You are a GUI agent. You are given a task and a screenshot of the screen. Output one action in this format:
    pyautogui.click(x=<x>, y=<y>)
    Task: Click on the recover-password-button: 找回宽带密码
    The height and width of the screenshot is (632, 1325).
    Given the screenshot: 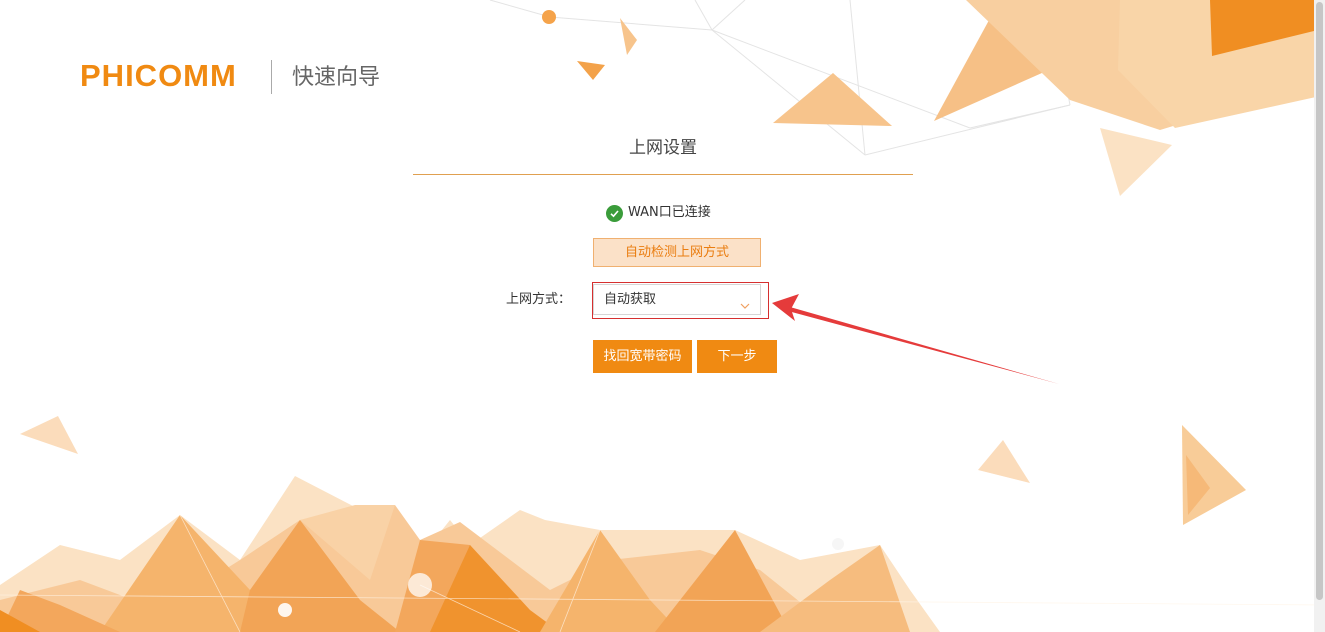 What is the action you would take?
    pyautogui.click(x=642, y=356)
    